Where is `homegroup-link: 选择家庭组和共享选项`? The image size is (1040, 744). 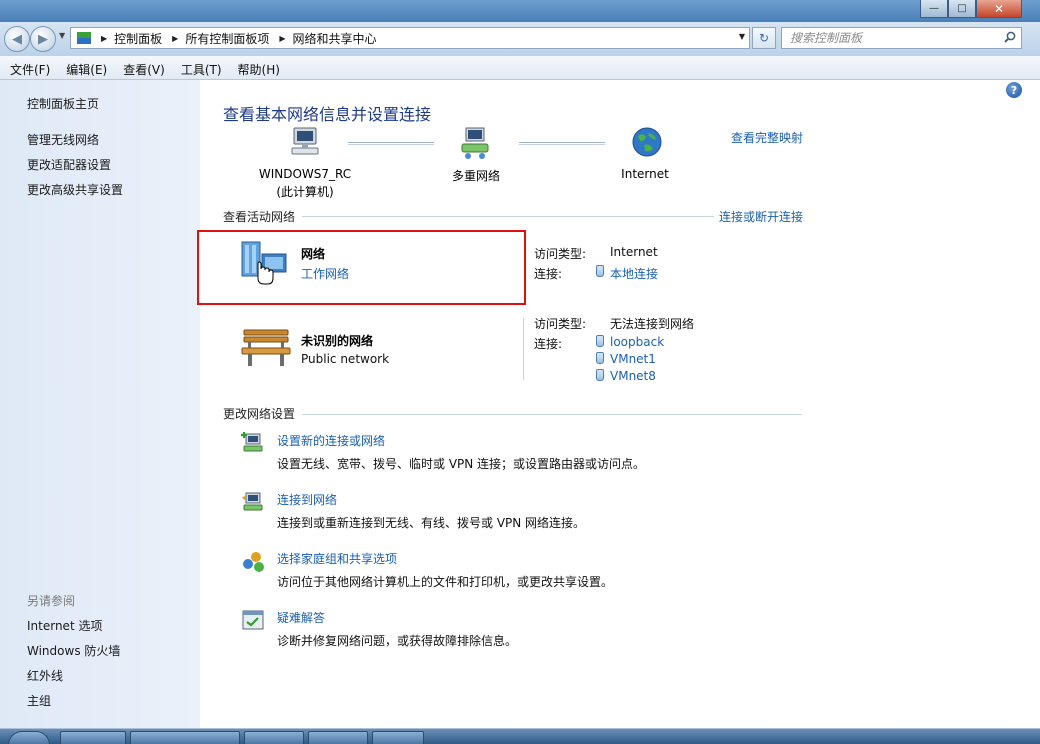
homegroup-link: 选择家庭组和共享选项 is located at coordinates (337, 558).